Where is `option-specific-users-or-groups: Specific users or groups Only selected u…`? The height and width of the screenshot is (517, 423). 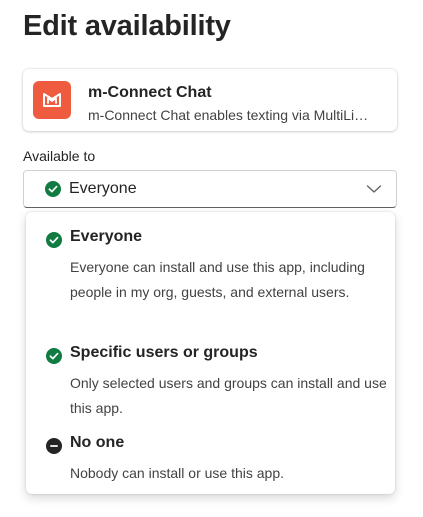 option-specific-users-or-groups: Specific users or groups Only selected u… is located at coordinates (210, 380).